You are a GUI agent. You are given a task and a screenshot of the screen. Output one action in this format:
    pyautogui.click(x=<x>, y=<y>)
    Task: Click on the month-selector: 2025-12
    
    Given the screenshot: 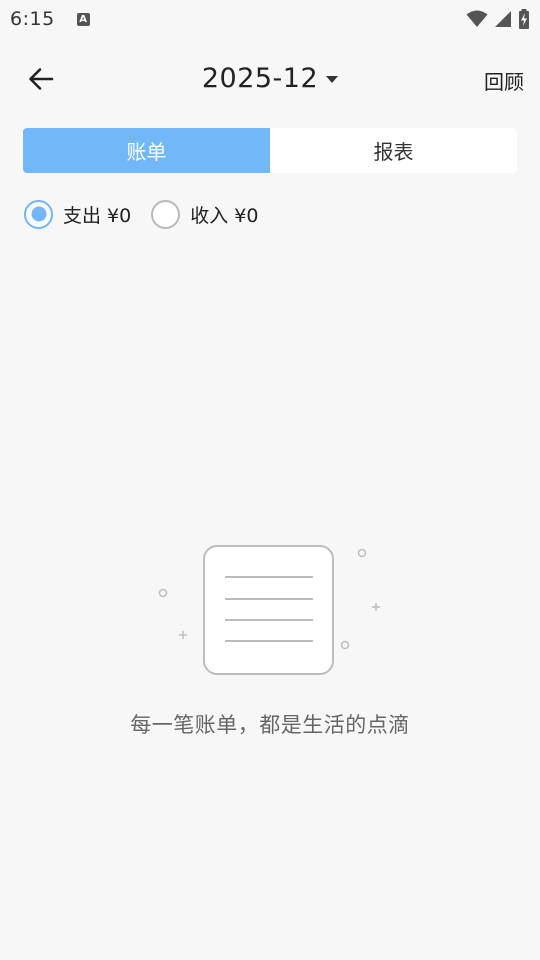 What is the action you would take?
    pyautogui.click(x=270, y=78)
    